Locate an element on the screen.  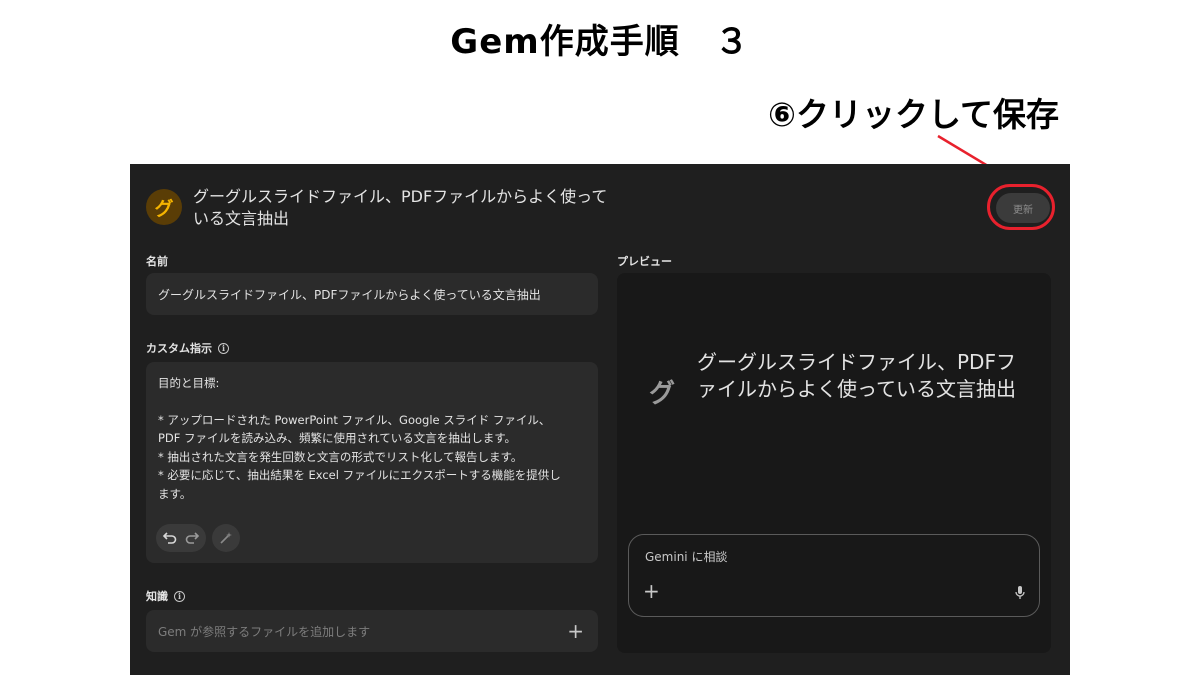
instruction-line: * 必要に応じて、抽出結果を Excel ファイルにエクスポートする機能を提供し is located at coordinates (359, 475).